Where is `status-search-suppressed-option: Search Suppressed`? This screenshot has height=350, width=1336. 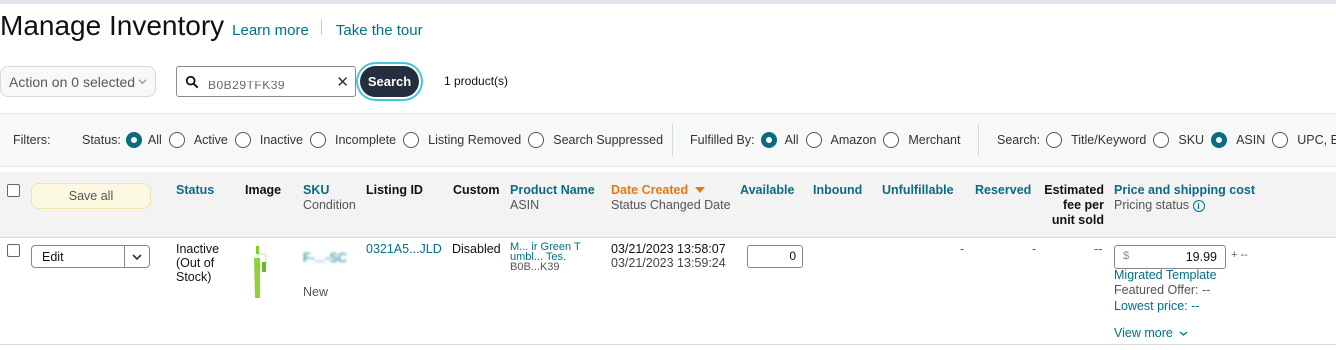
status-search-suppressed-option: Search Suppressed is located at coordinates (595, 140).